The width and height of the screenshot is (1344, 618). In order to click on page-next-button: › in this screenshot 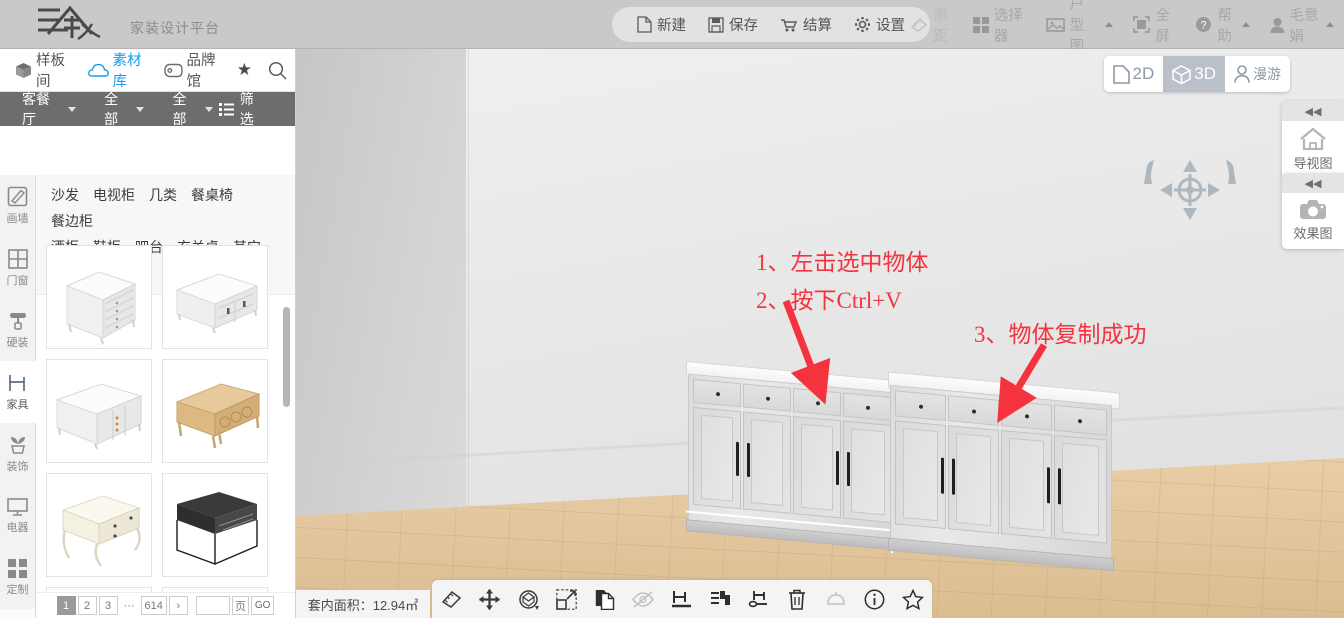, I will do `click(178, 605)`.